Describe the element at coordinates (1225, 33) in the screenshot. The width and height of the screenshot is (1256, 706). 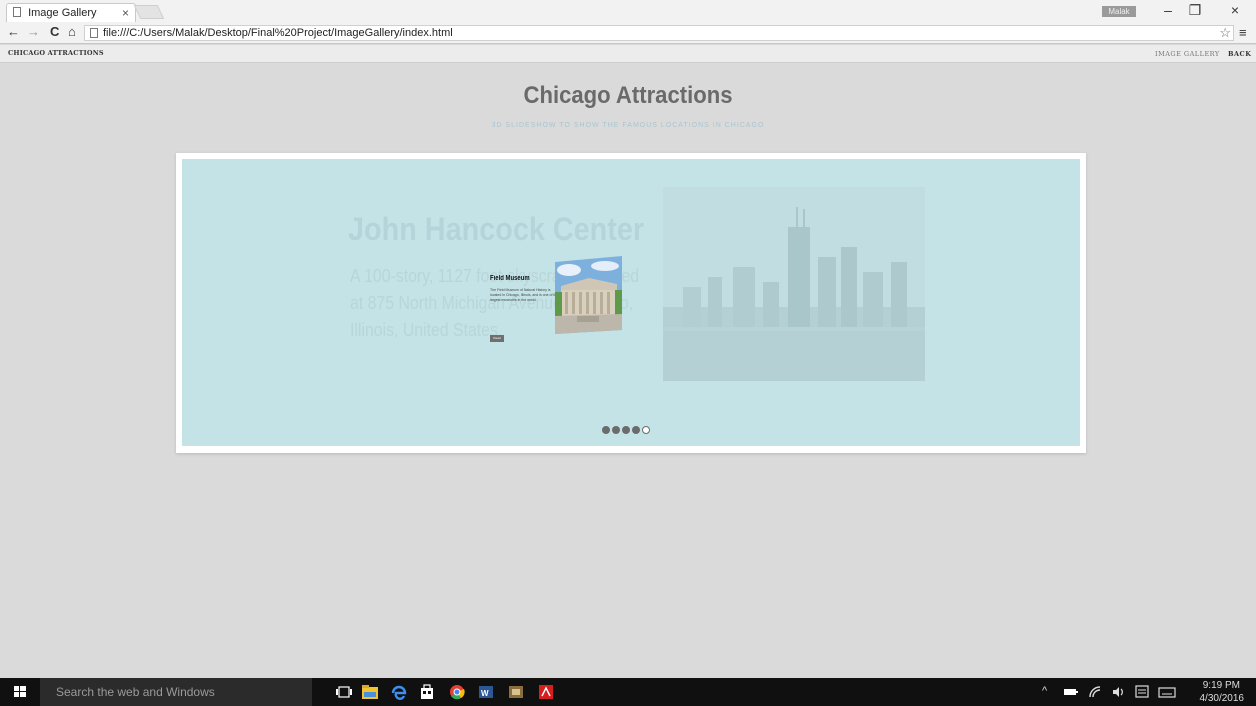
I see `bookmark-star-icon: ☆` at that location.